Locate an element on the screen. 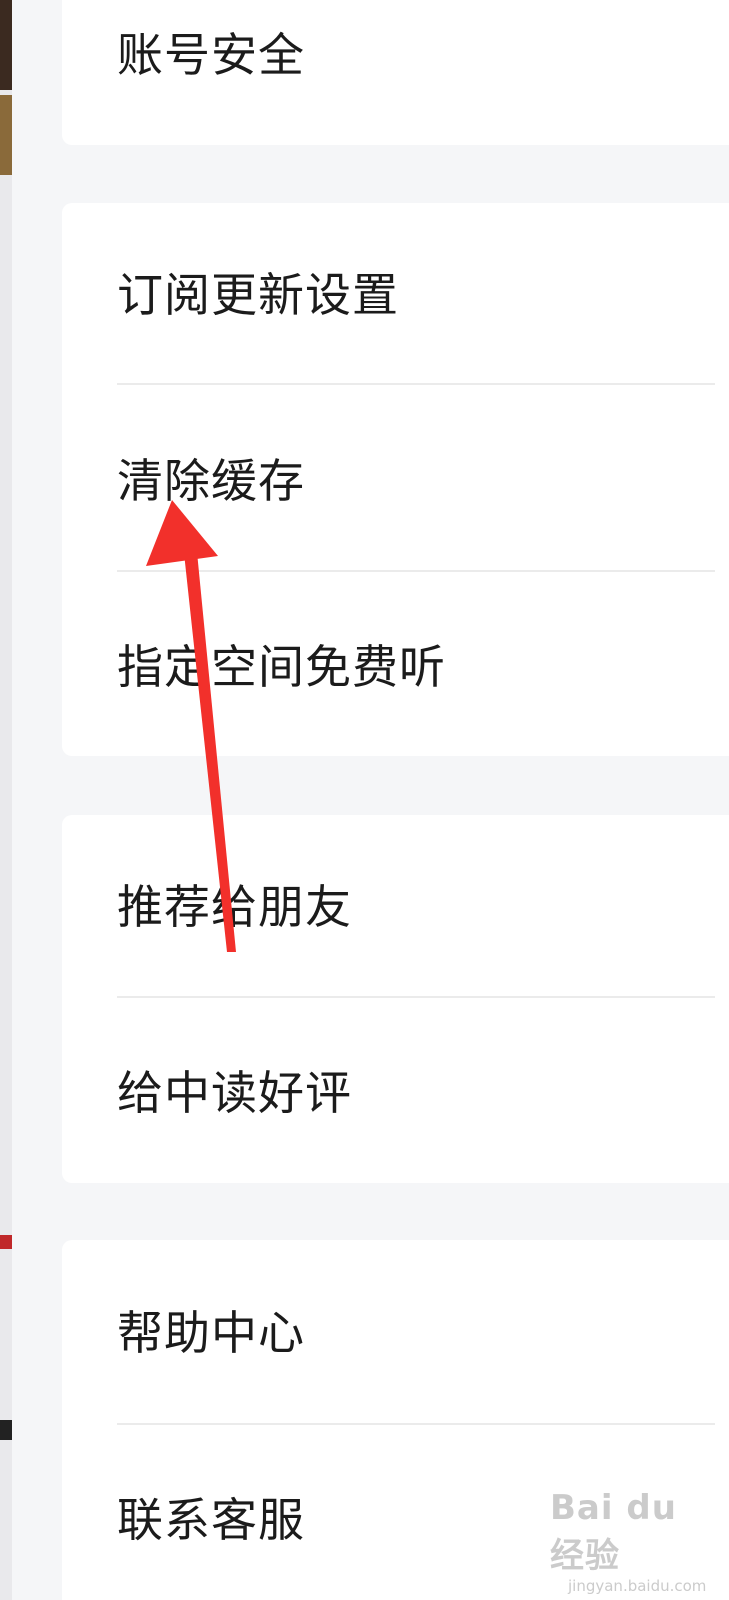 The image size is (729, 1600). settings-item-recommend-to-friends: 推荐给朋友 is located at coordinates (234, 907).